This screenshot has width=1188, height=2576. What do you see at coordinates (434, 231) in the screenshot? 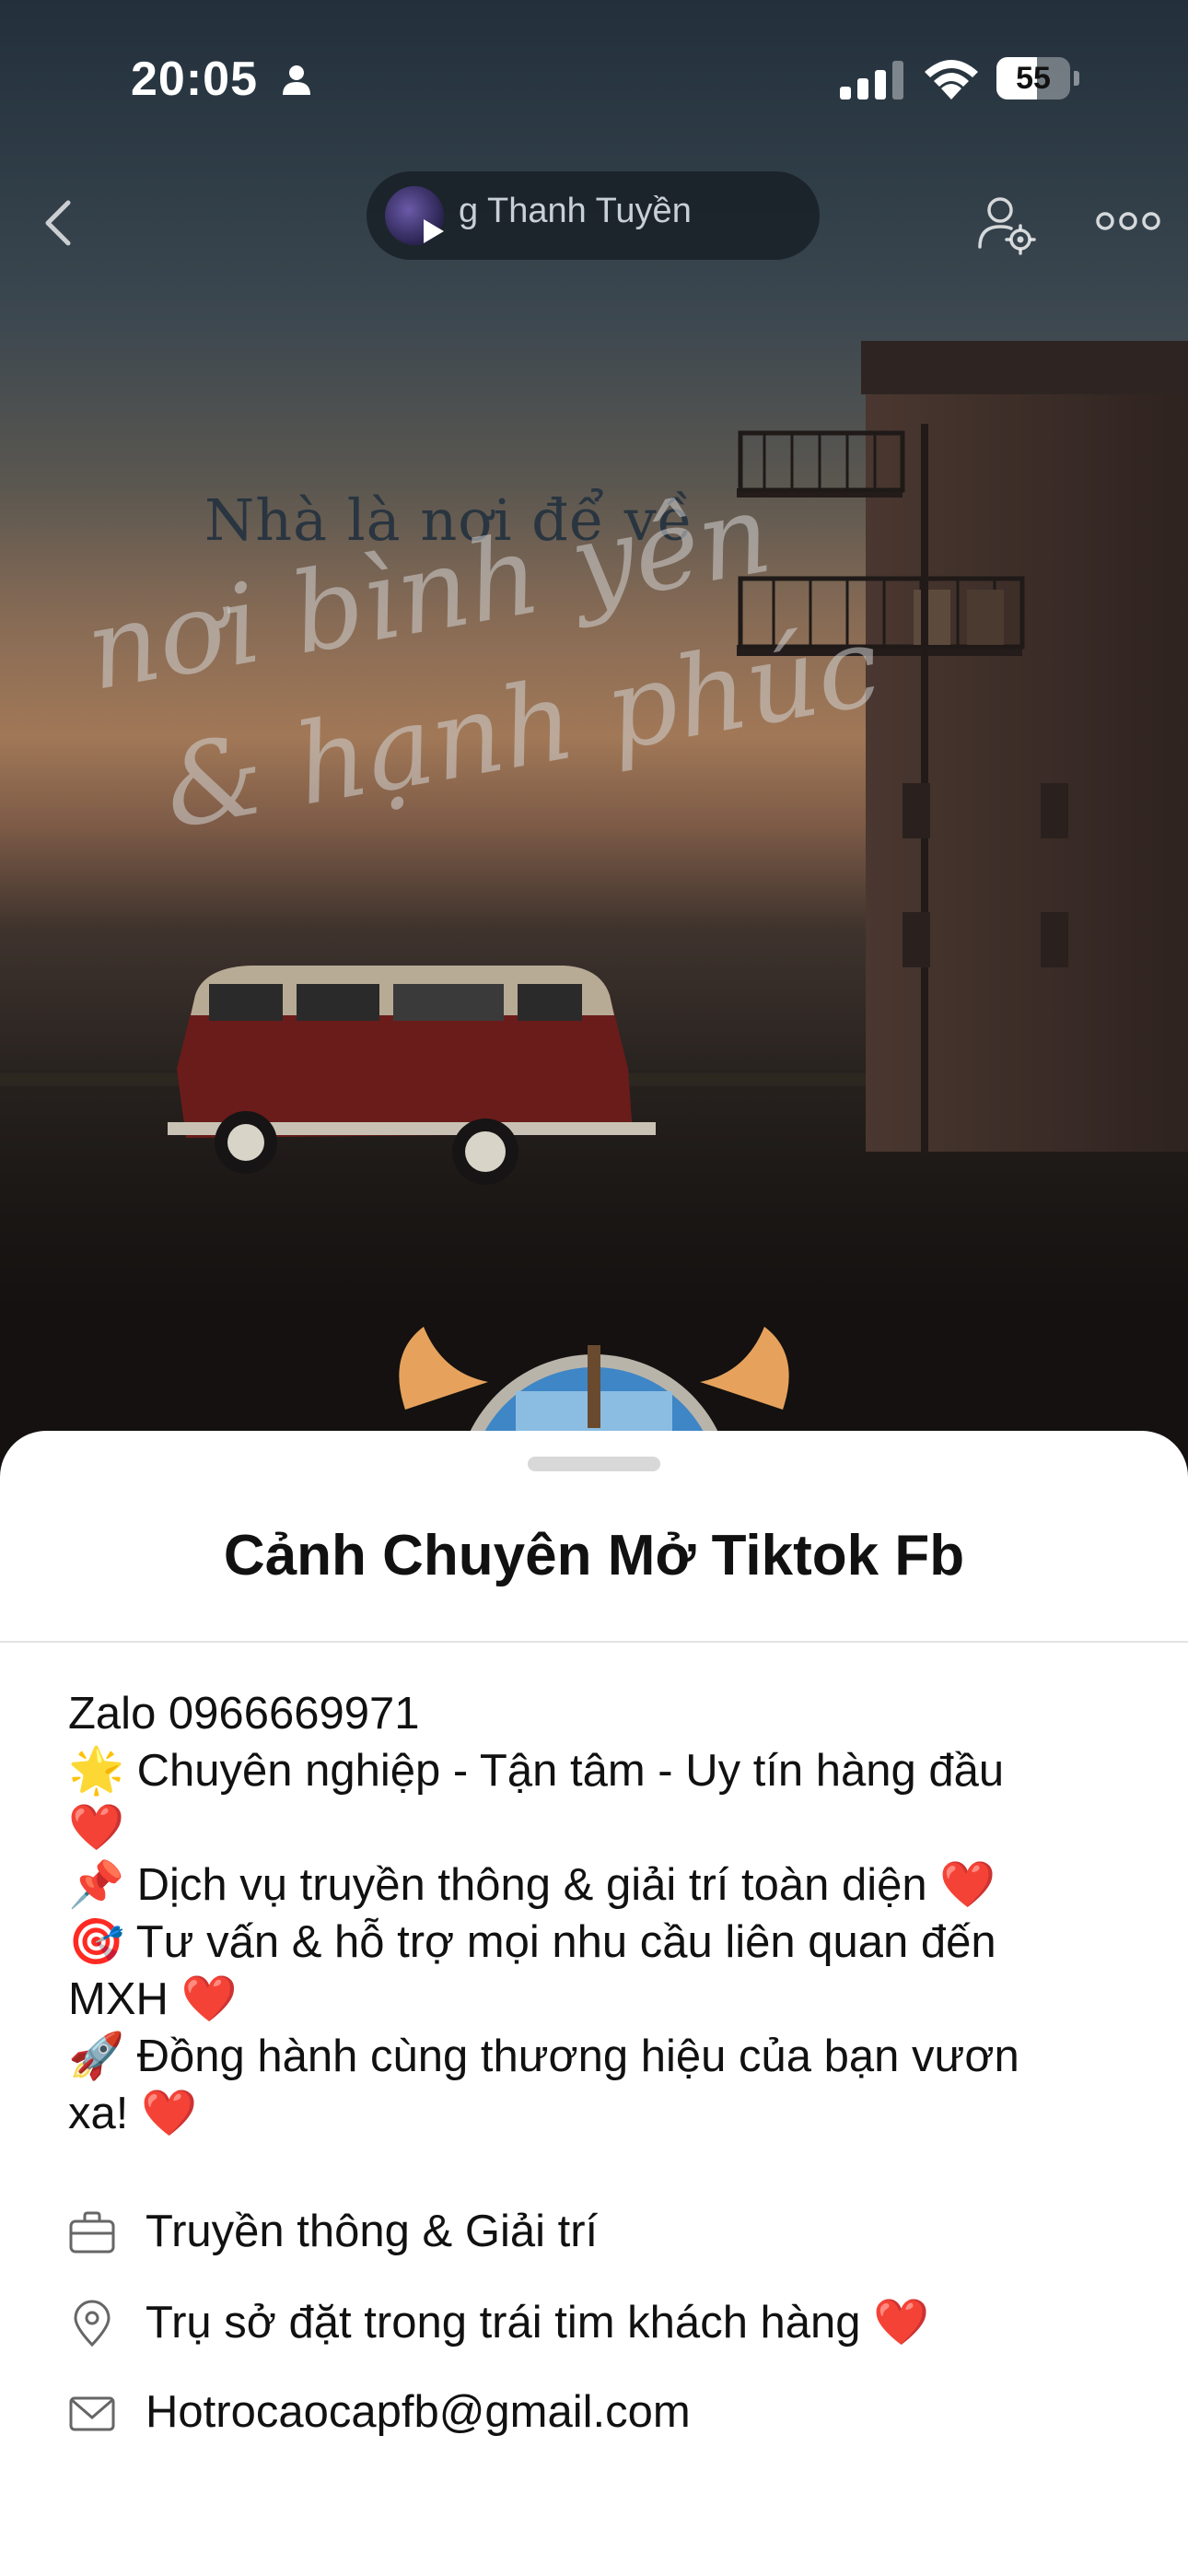
I see `play-icon` at bounding box center [434, 231].